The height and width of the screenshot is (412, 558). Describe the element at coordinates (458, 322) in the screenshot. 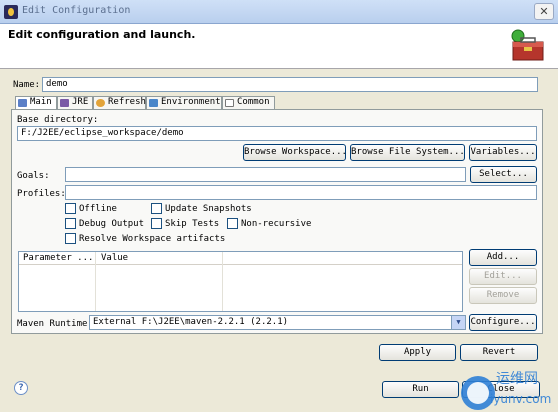

I see `chevron-down-icon: ▼` at that location.